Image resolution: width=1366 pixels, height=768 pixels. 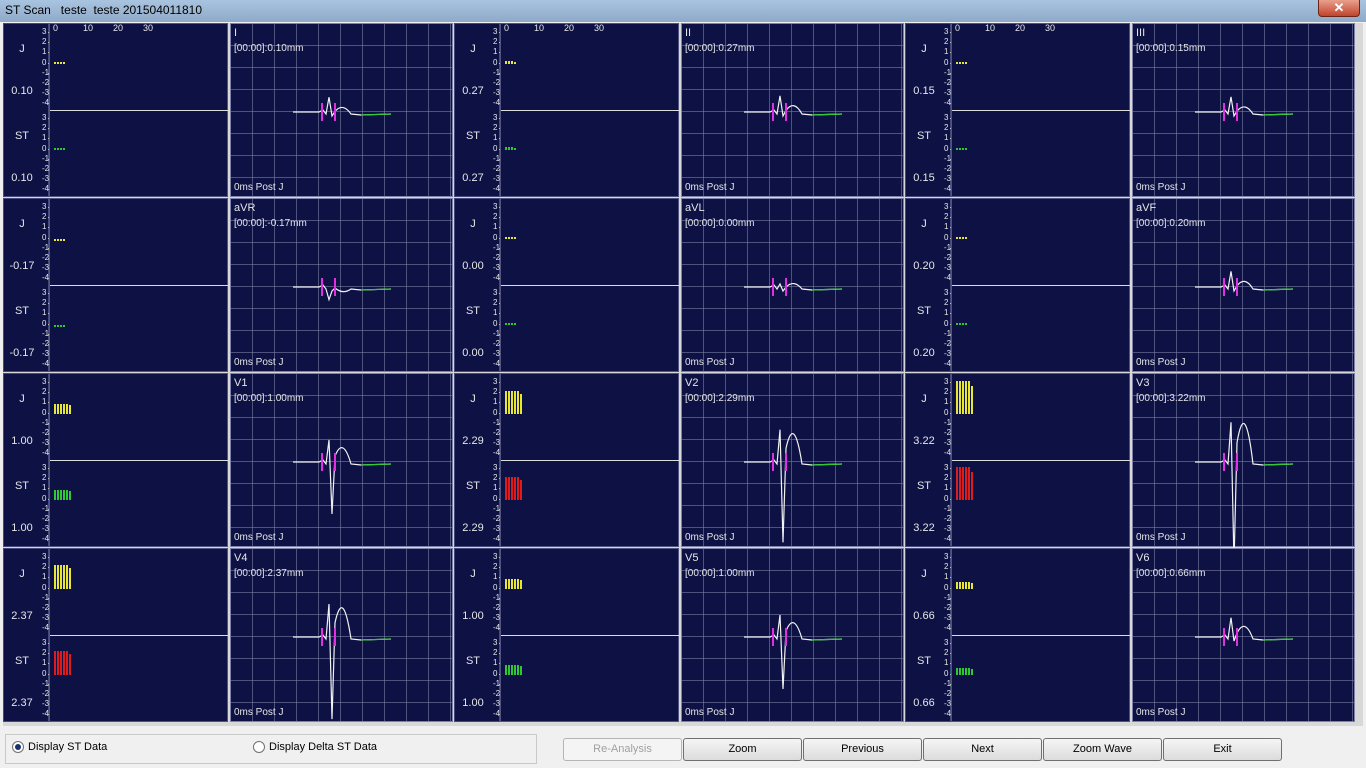 What do you see at coordinates (1243, 460) in the screenshot?
I see `lead-waveform-panel: V3 [00:00]:3.22mm 0ms Post J` at bounding box center [1243, 460].